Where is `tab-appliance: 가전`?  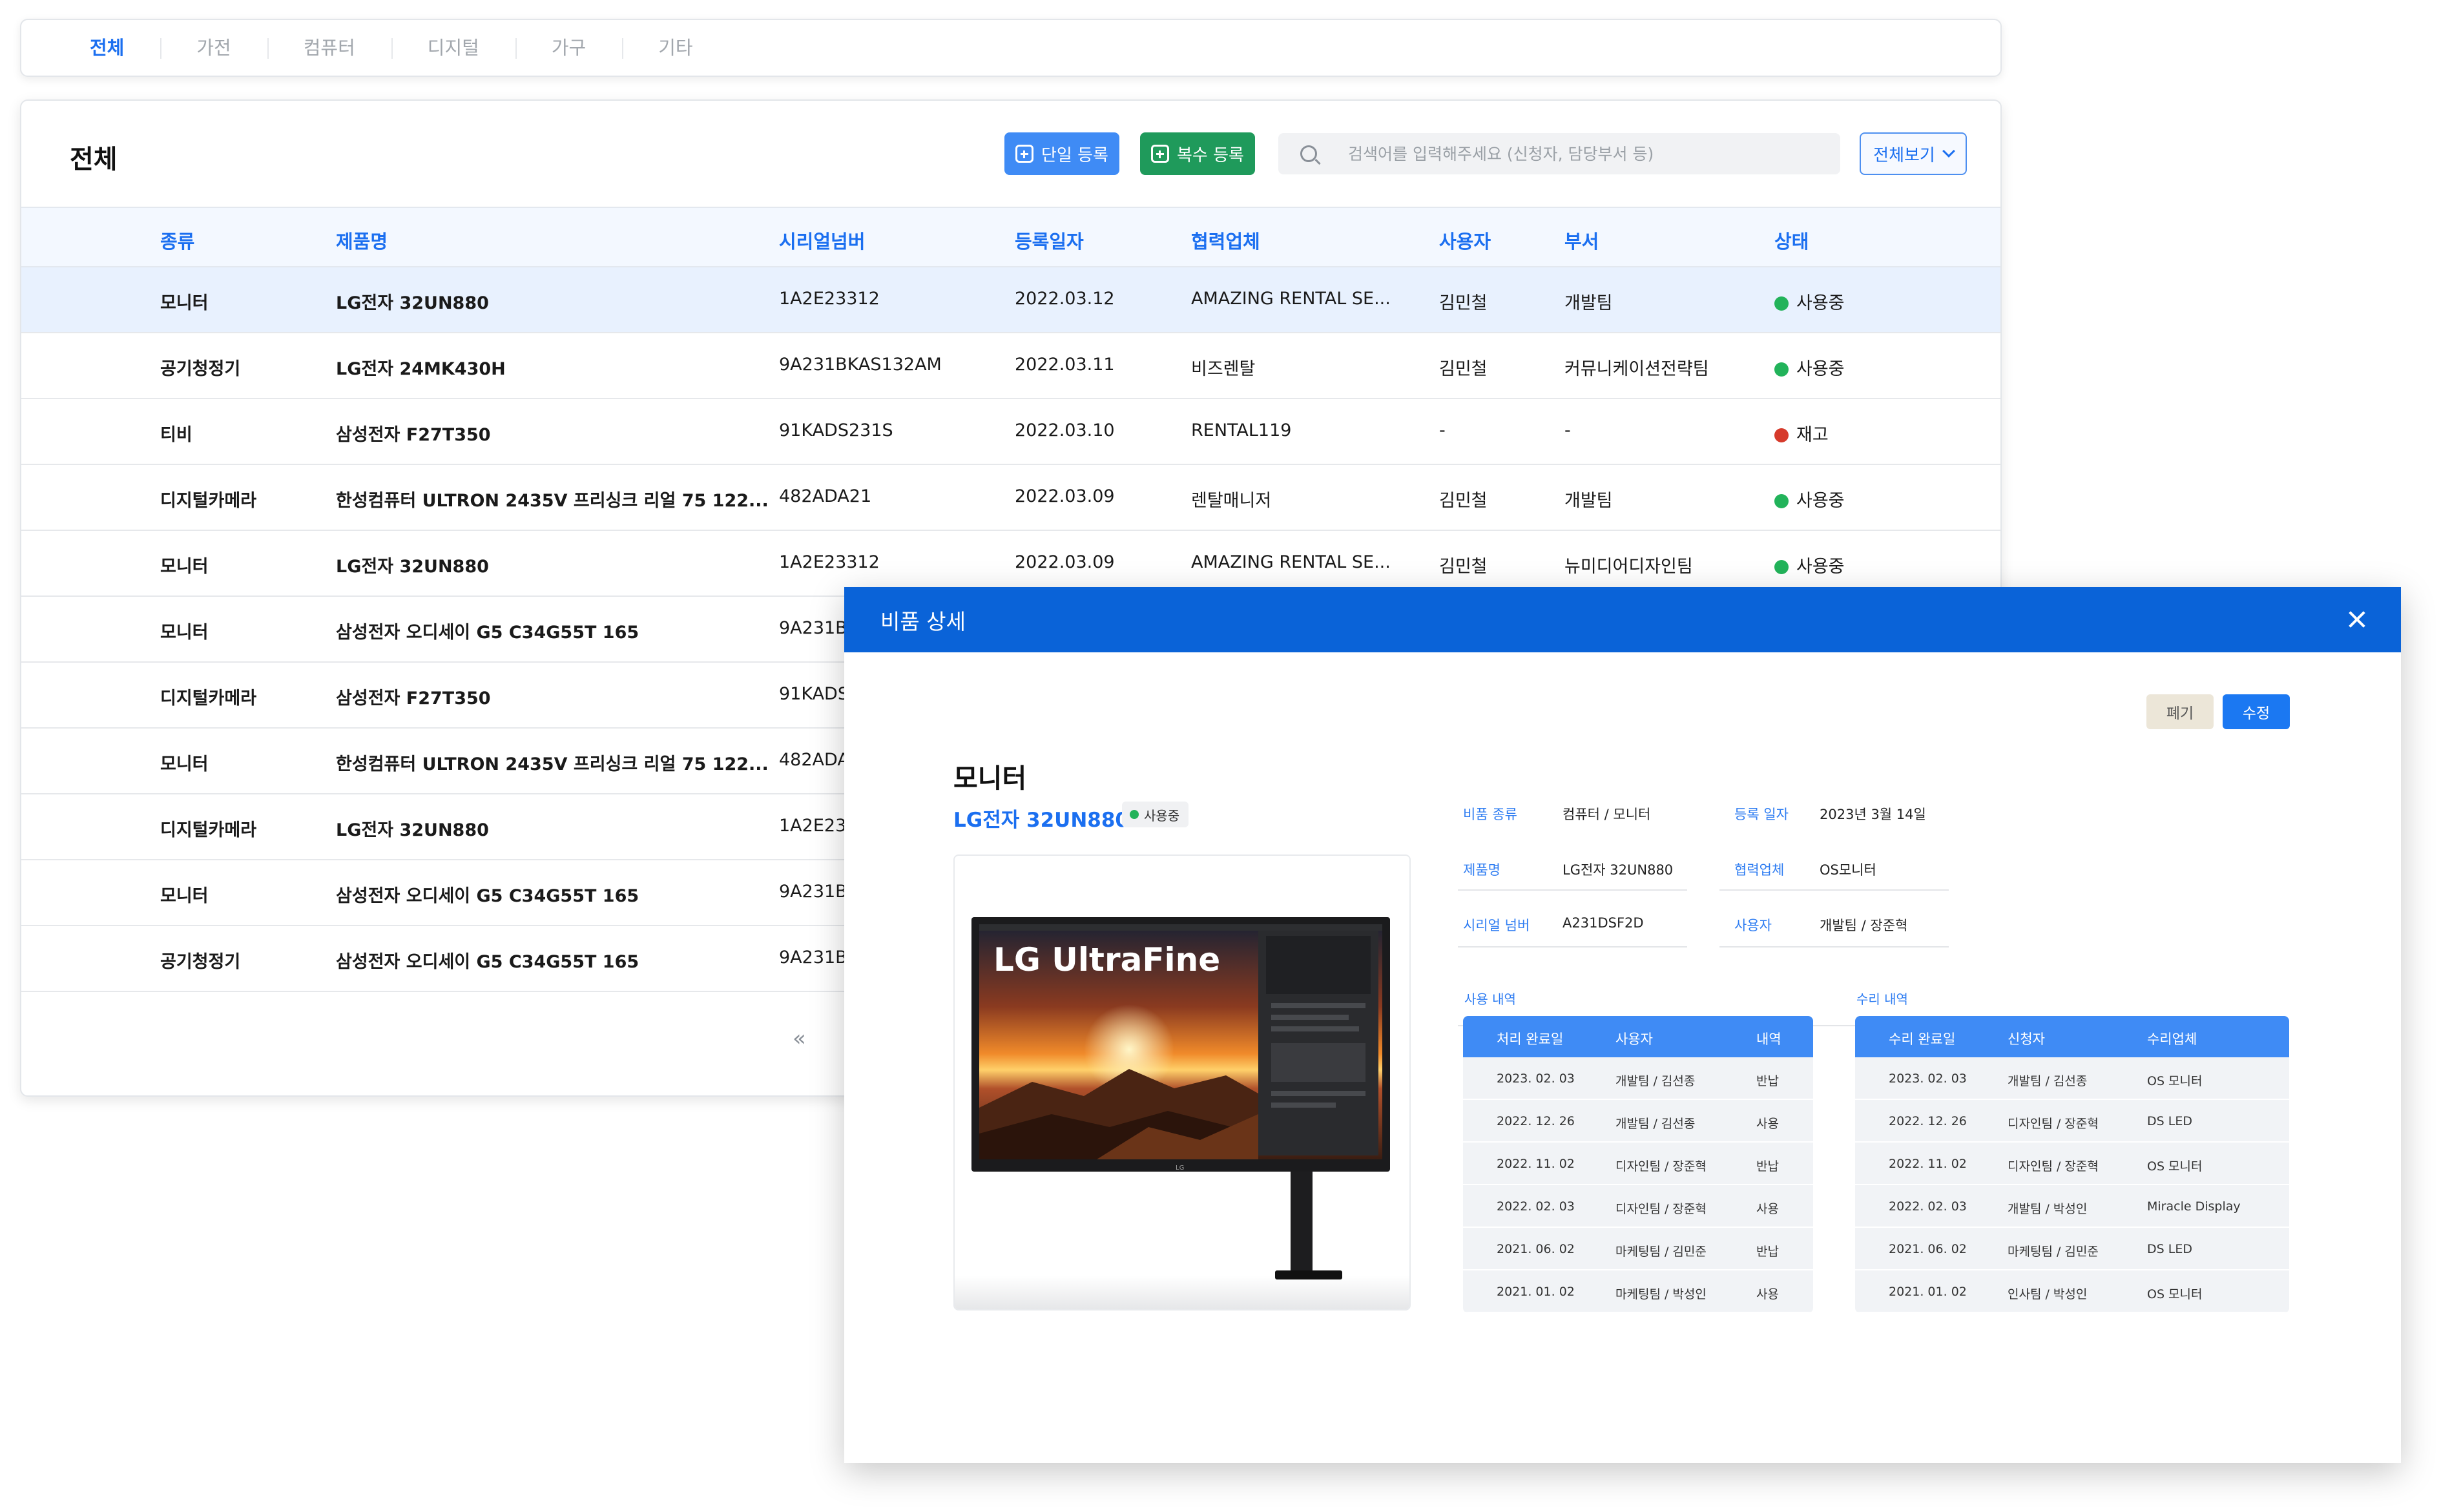 tab-appliance: 가전 is located at coordinates (213, 48).